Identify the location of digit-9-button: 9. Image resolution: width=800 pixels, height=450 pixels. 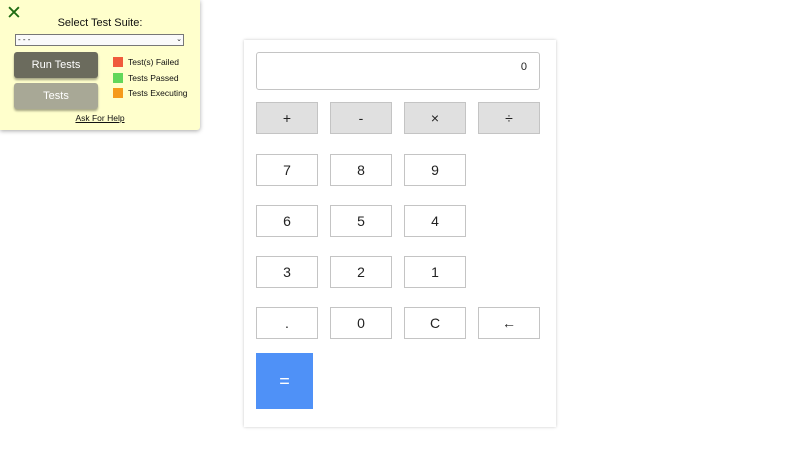
(435, 170).